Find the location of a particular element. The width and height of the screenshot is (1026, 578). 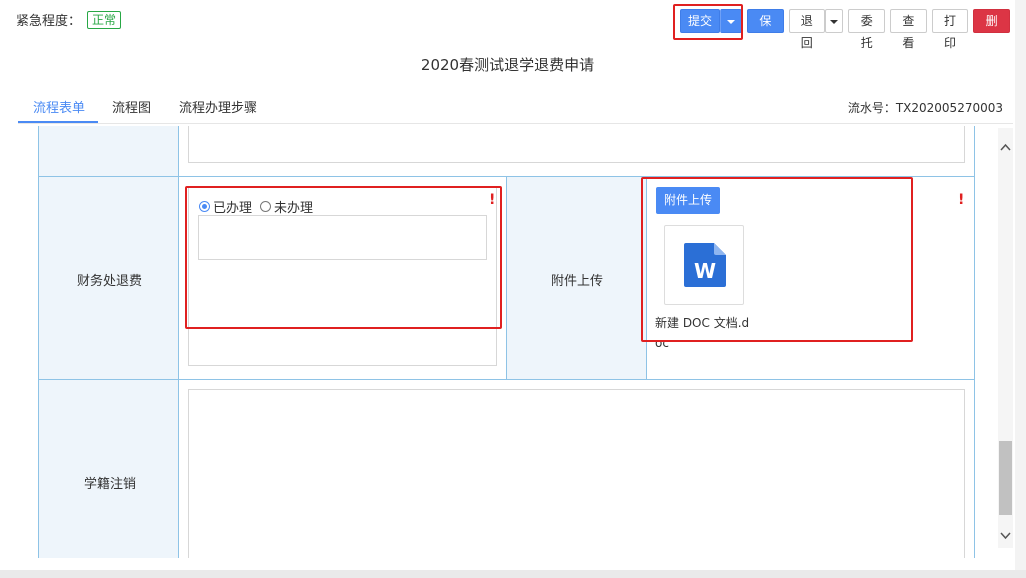

urgency-label: 紧急程度： is located at coordinates (49, 21).